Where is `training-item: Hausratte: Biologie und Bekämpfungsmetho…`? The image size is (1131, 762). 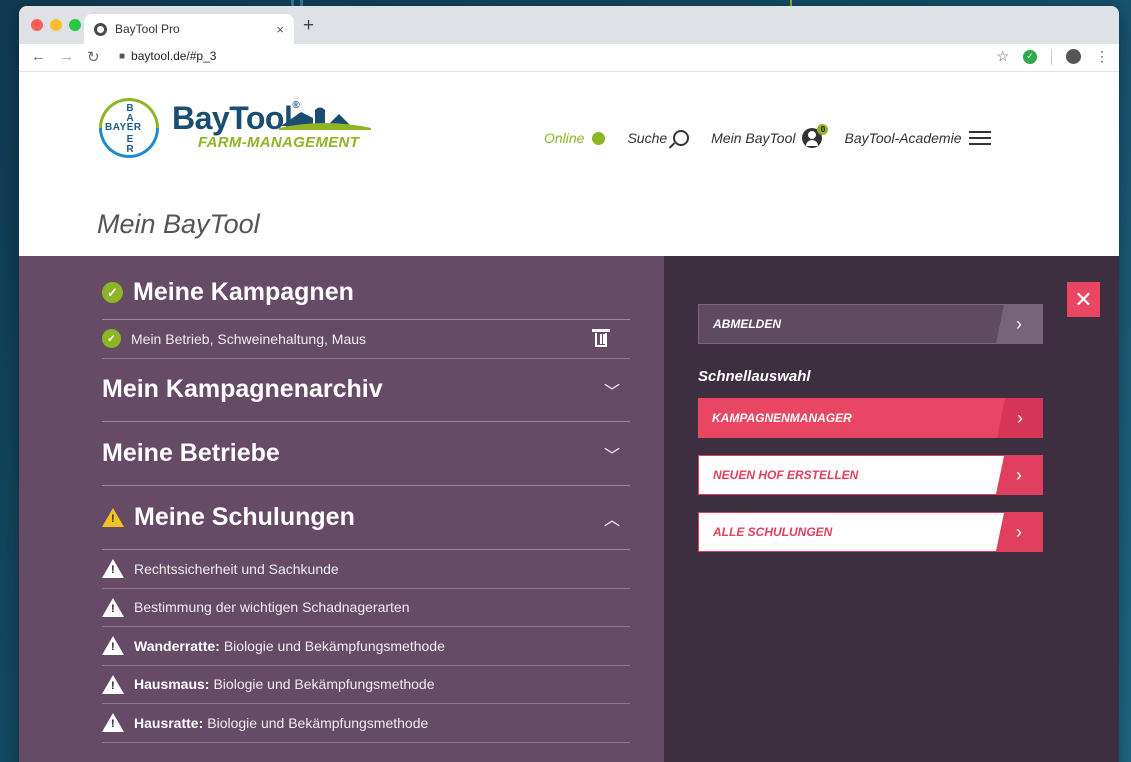 training-item: Hausratte: Biologie und Bekämpfungsmetho… is located at coordinates (366, 723).